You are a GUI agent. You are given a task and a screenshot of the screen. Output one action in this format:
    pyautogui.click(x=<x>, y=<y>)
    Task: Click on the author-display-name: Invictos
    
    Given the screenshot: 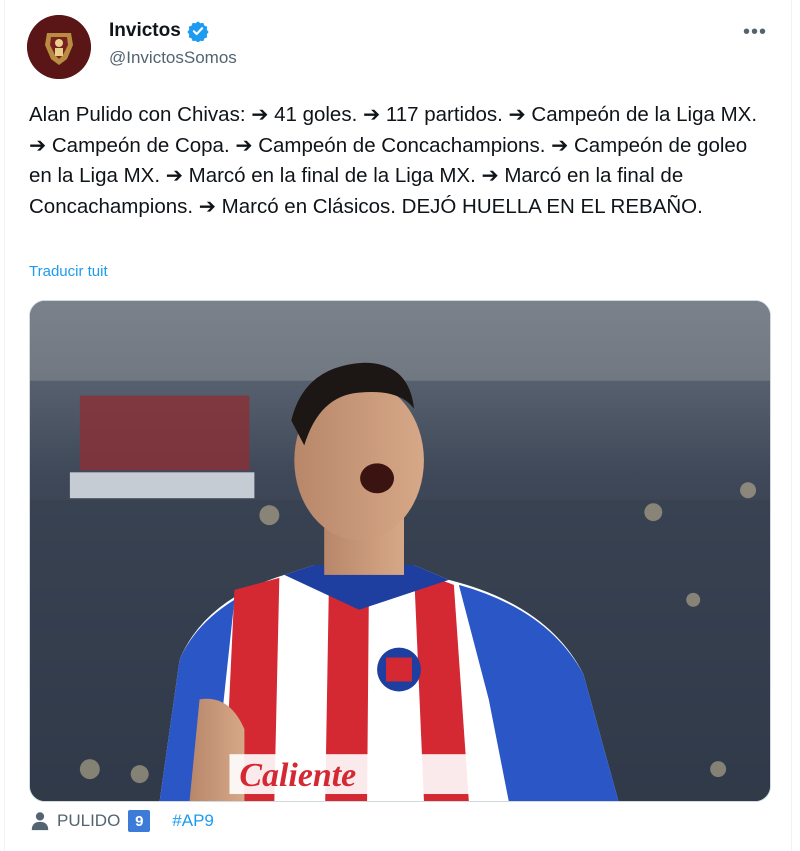 What is the action you would take?
    pyautogui.click(x=145, y=31)
    